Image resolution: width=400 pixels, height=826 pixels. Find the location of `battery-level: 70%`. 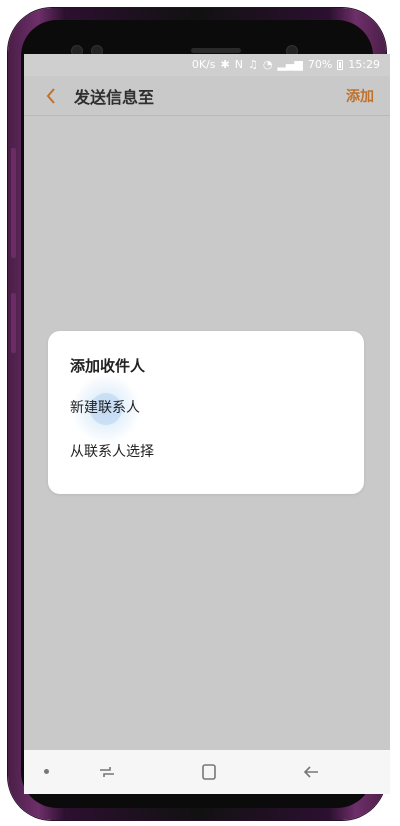

battery-level: 70% is located at coordinates (320, 64).